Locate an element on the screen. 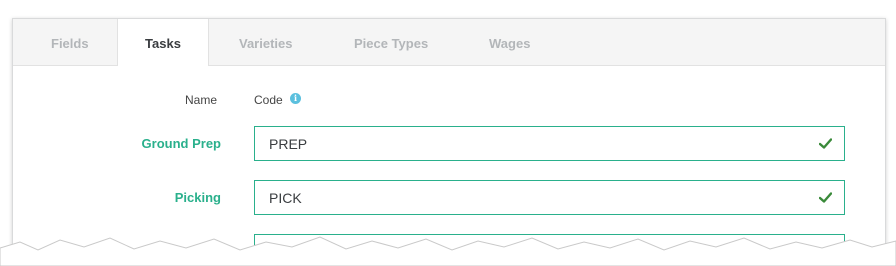 The width and height of the screenshot is (896, 266). torn-edge-decoration is located at coordinates (448, 251).